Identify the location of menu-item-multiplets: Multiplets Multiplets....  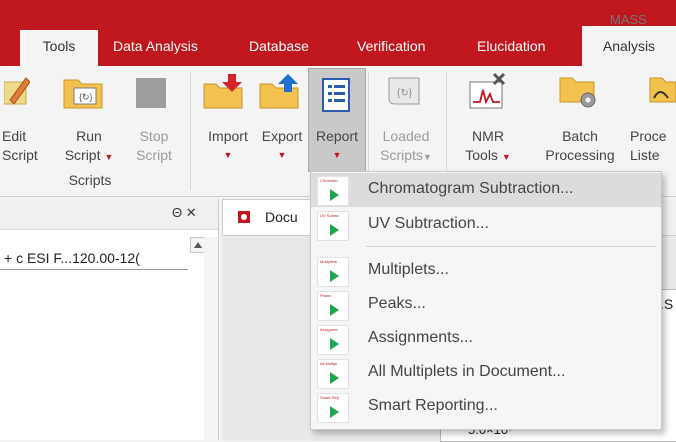
(486, 271).